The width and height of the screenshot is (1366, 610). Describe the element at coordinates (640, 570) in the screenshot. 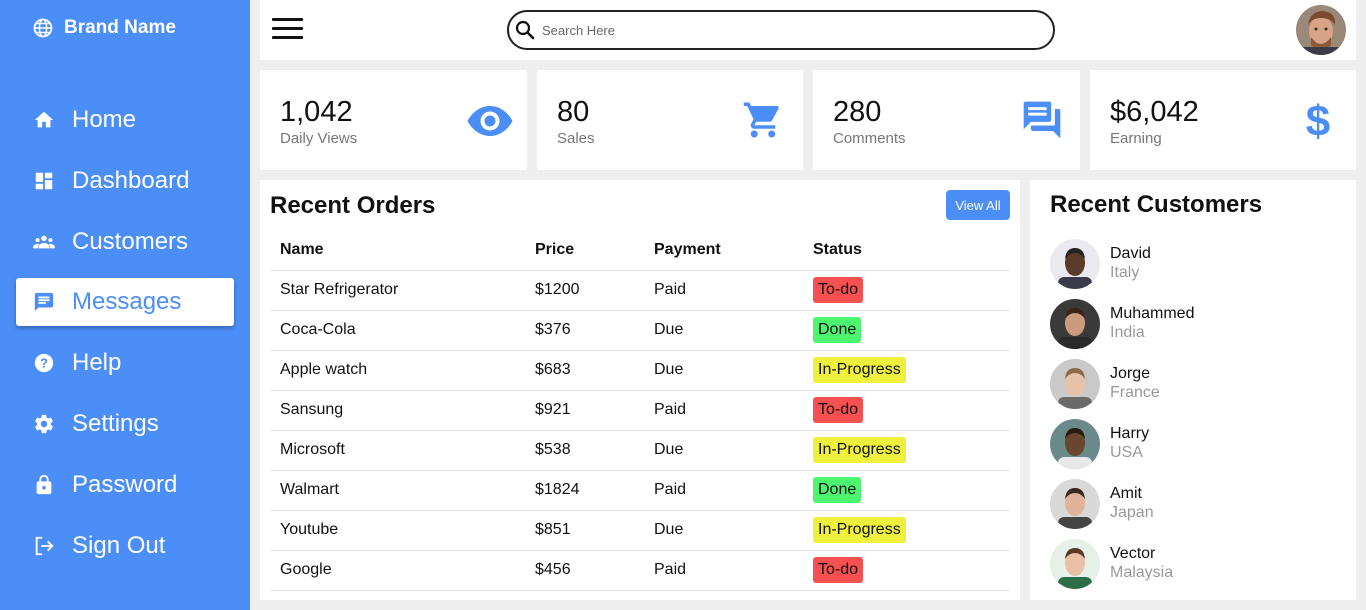

I see `table-row: Google $456 Paid To-do` at that location.